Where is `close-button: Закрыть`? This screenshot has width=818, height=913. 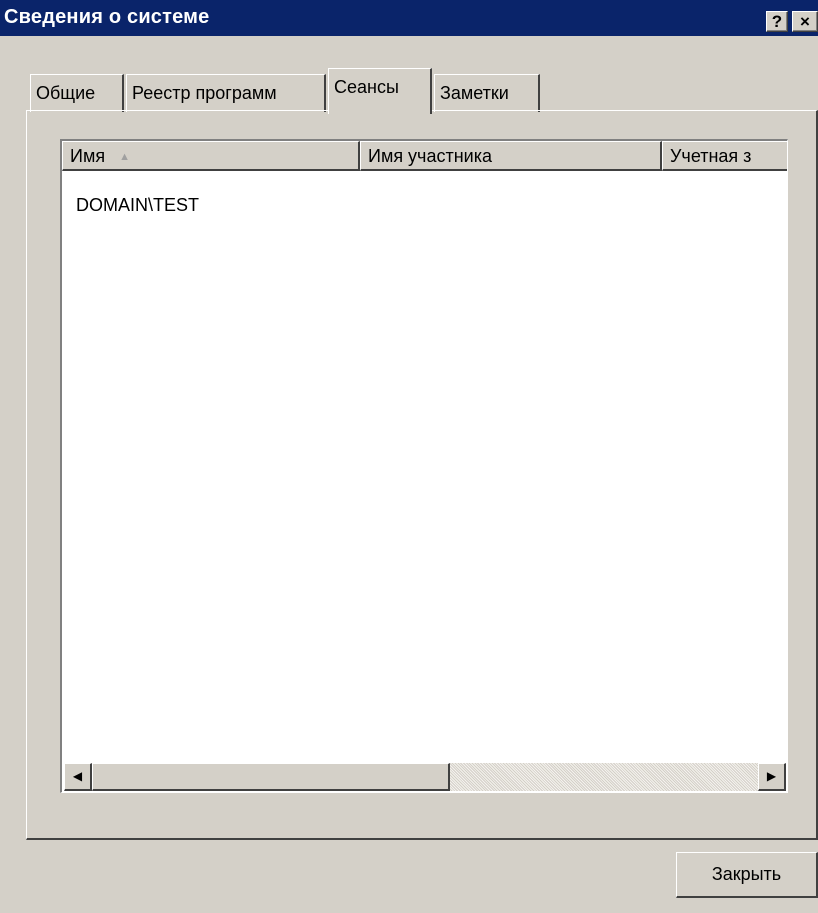 close-button: Закрыть is located at coordinates (747, 875).